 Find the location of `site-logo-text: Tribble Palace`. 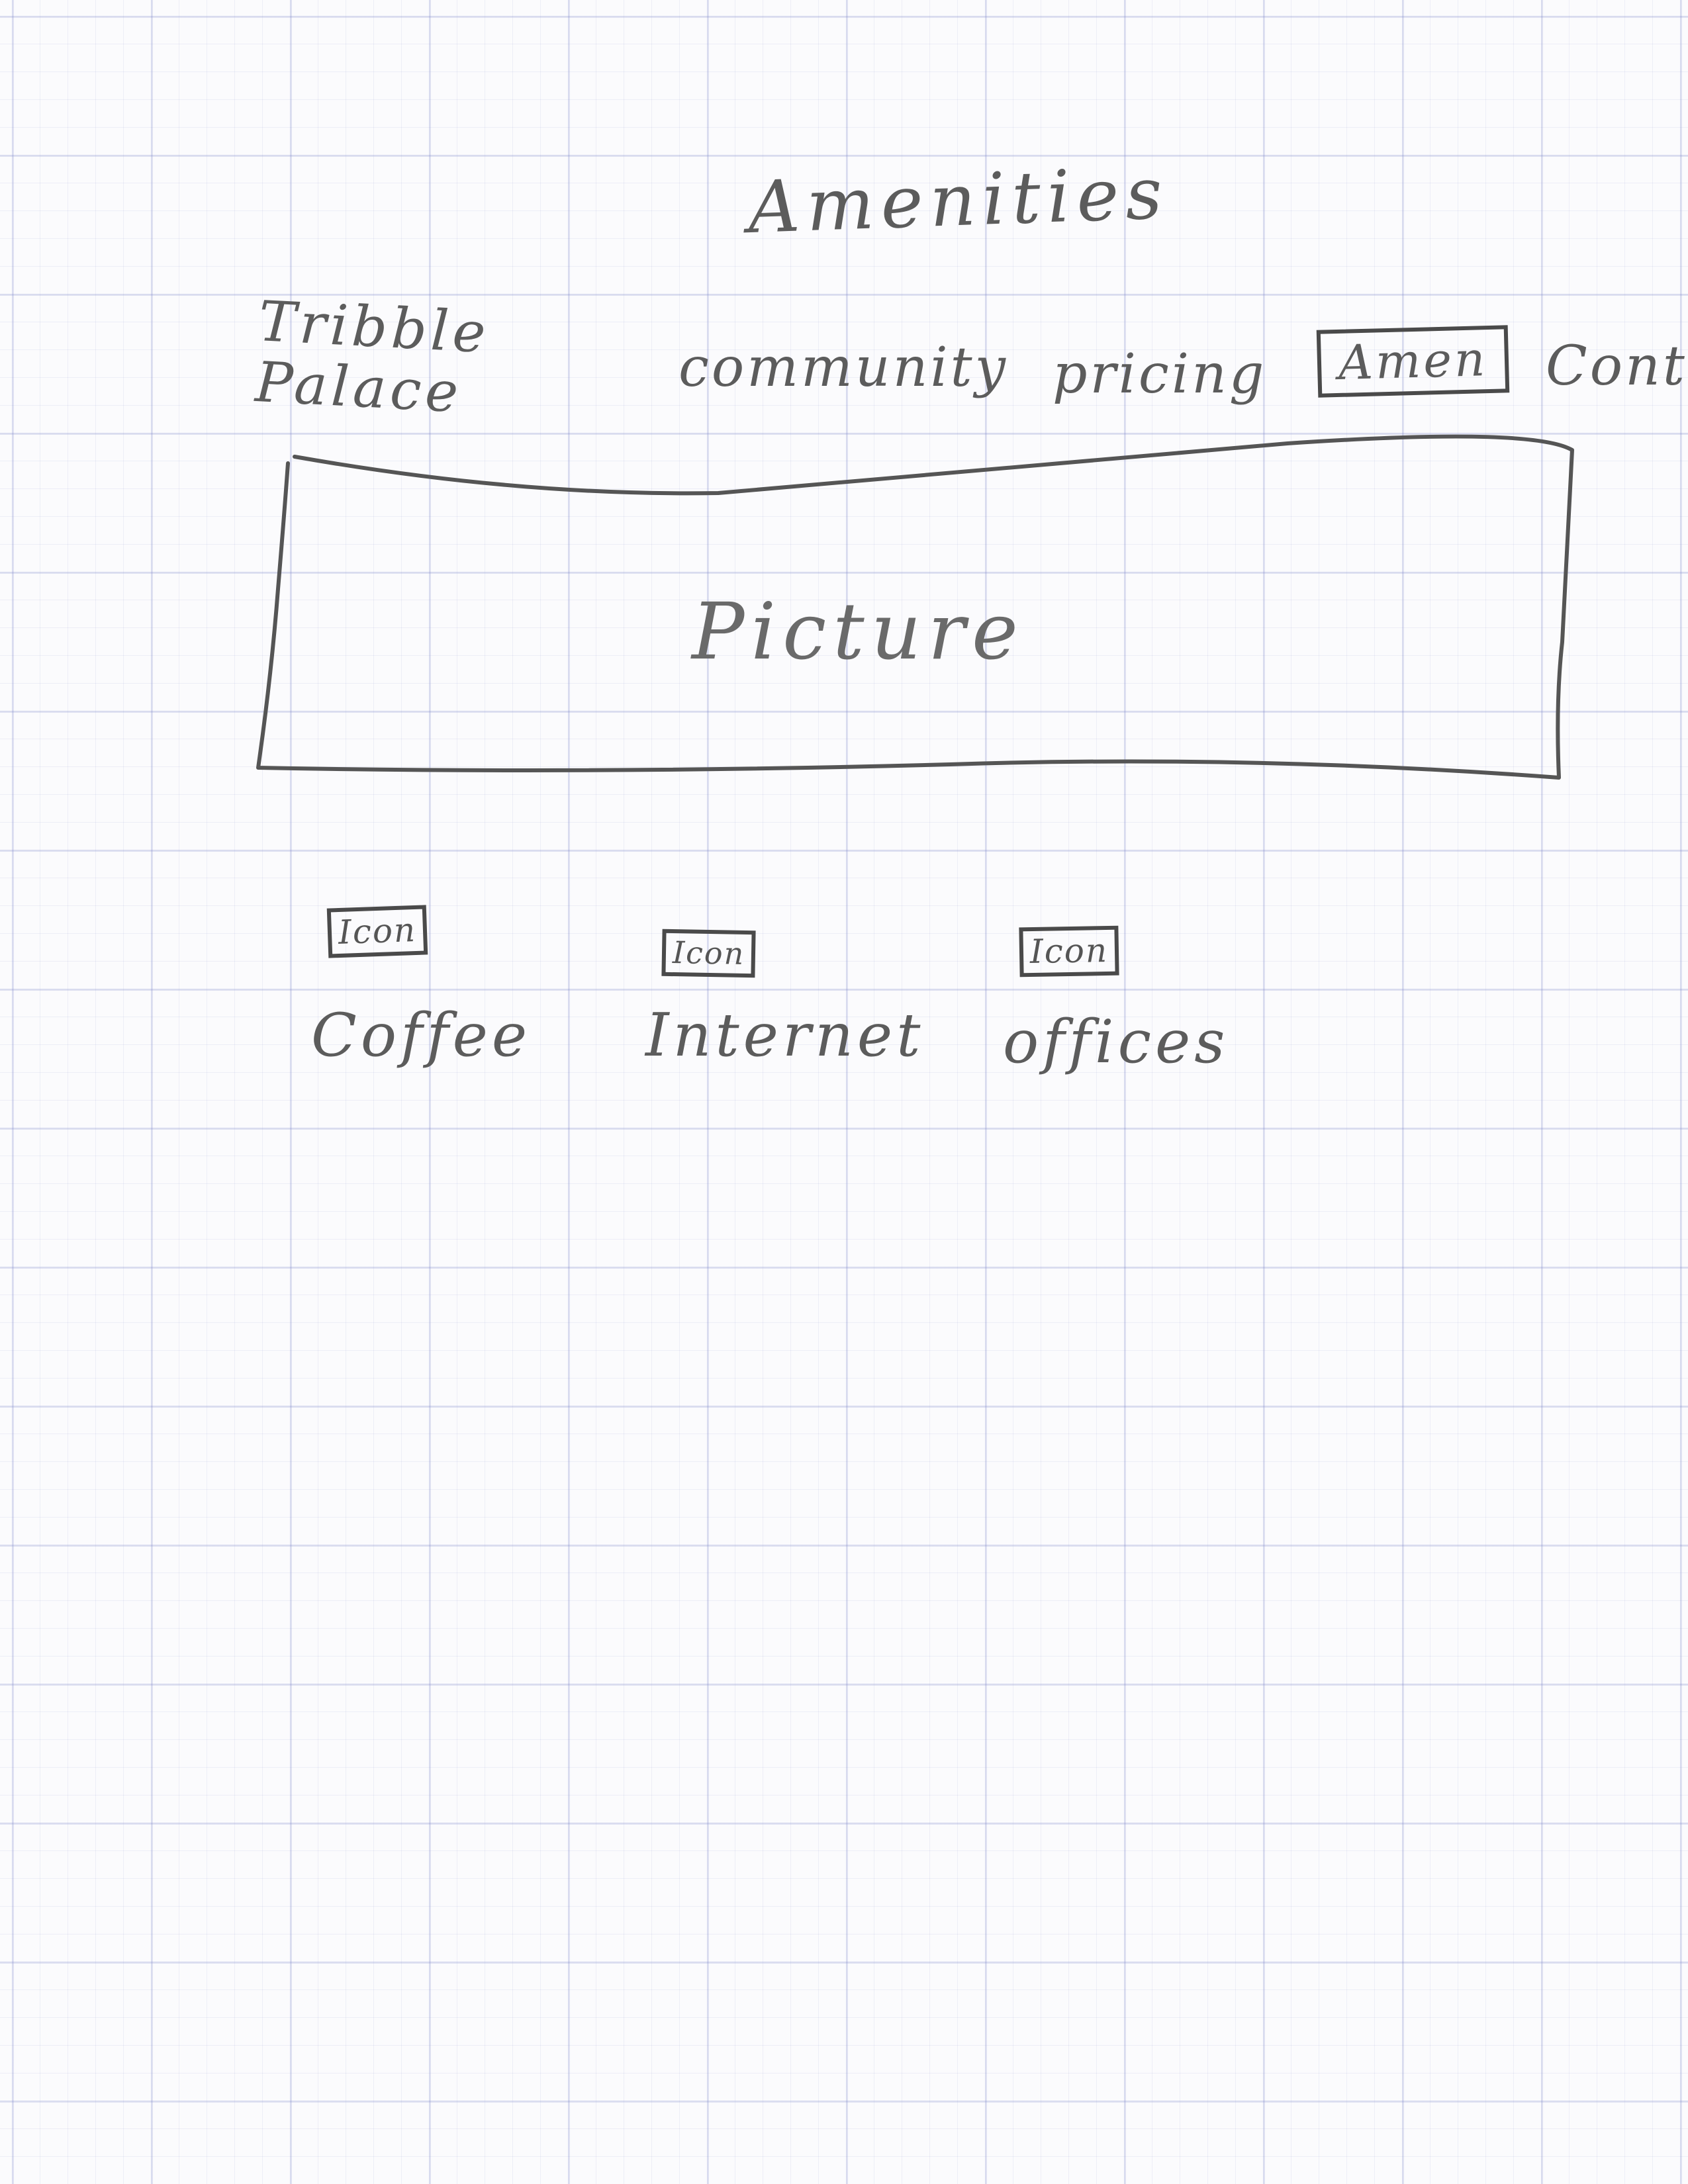

site-logo-text: Tribble Palace is located at coordinates (396, 358).